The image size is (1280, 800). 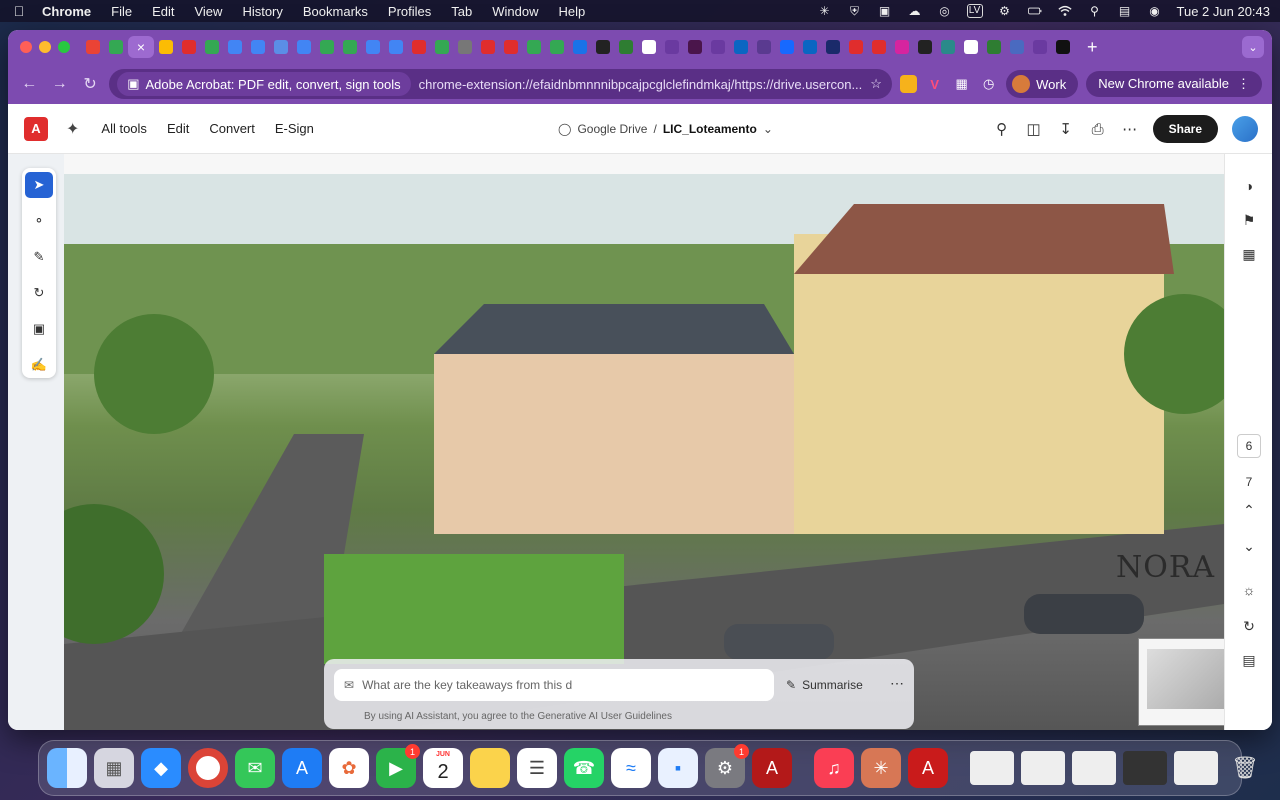 What do you see at coordinates (398, 766) in the screenshot?
I see `facetime-icon: ▶ 1` at bounding box center [398, 766].